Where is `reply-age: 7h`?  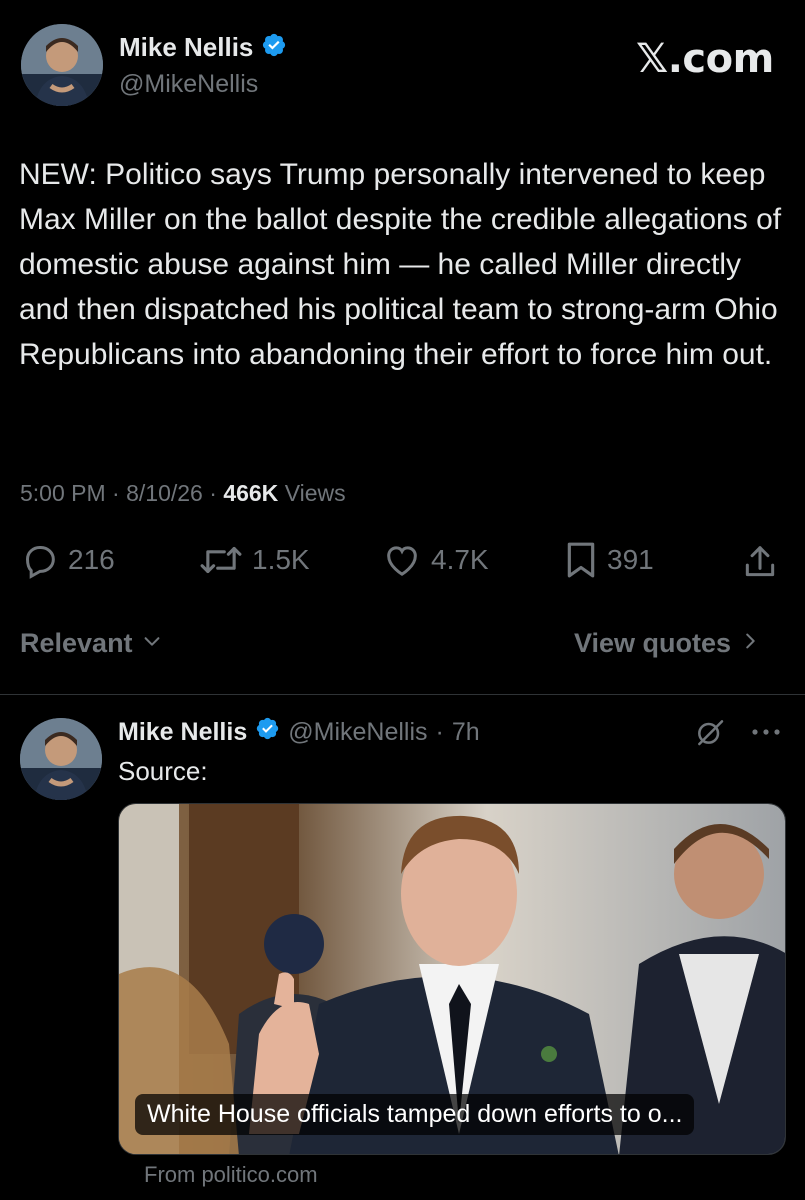 reply-age: 7h is located at coordinates (466, 732).